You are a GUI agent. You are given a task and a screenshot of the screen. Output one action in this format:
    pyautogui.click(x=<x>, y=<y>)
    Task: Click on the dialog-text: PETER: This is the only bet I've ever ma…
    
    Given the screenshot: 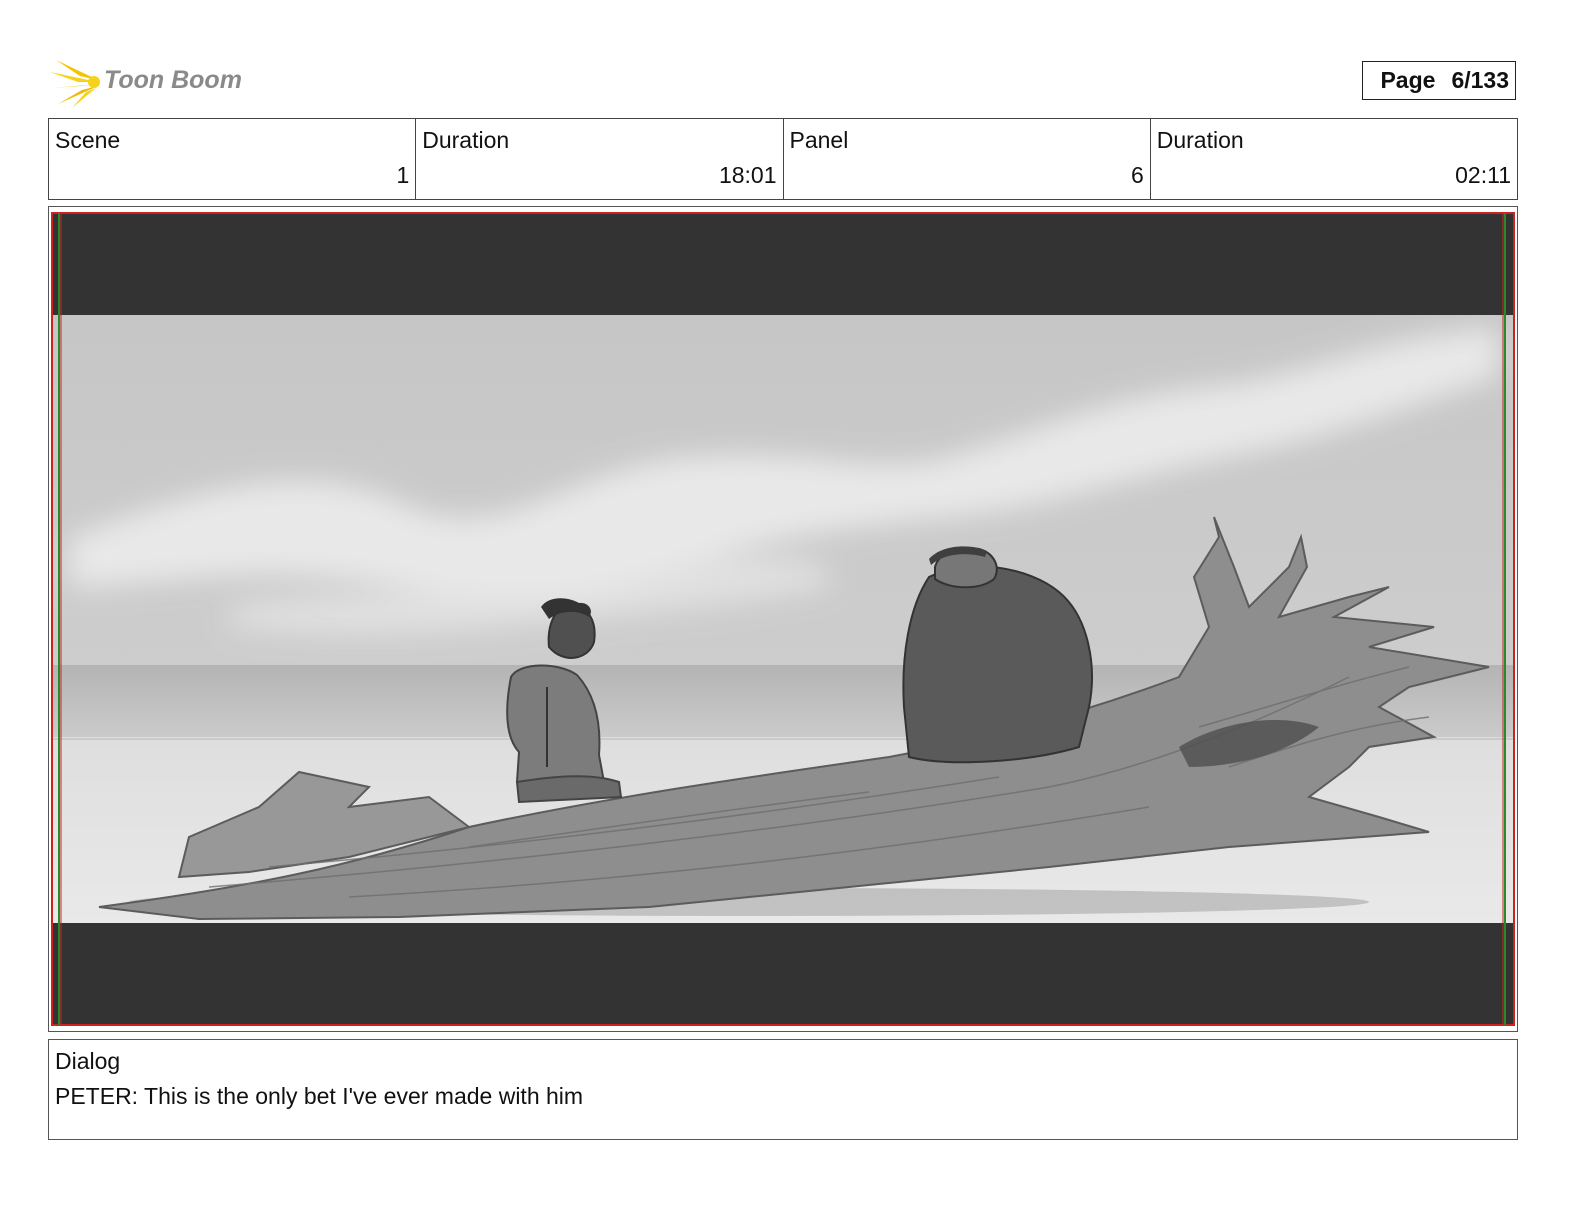 What is the action you would take?
    pyautogui.click(x=319, y=1096)
    